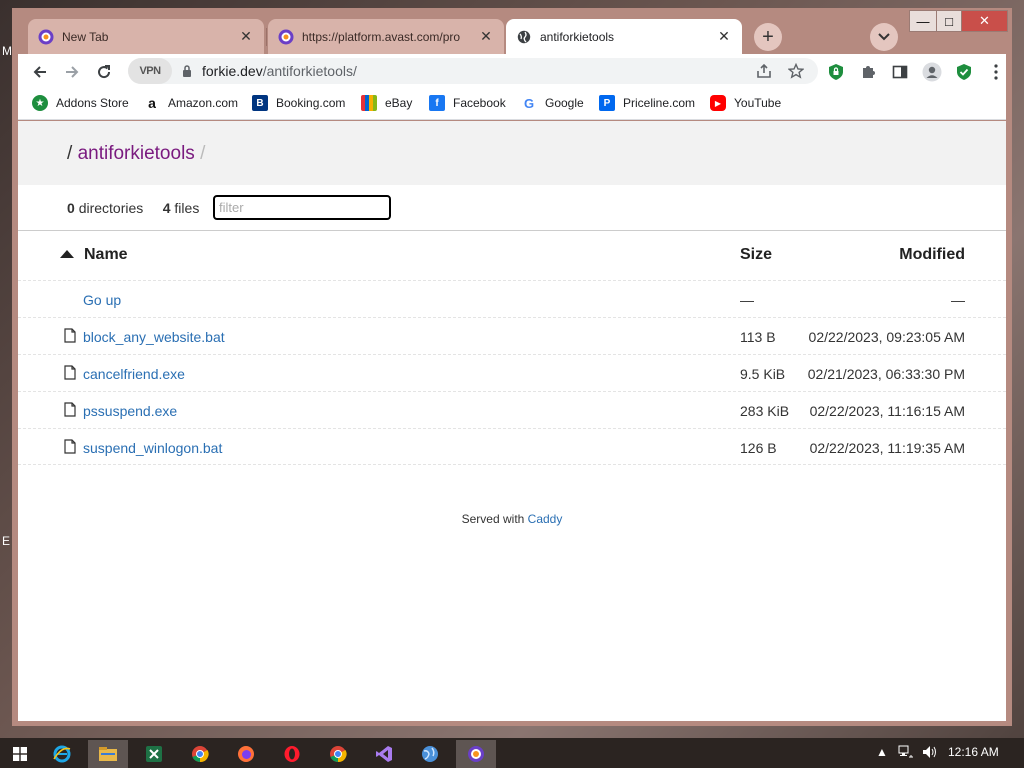 This screenshot has width=1024, height=768. What do you see at coordinates (512, 230) in the screenshot?
I see `divider` at bounding box center [512, 230].